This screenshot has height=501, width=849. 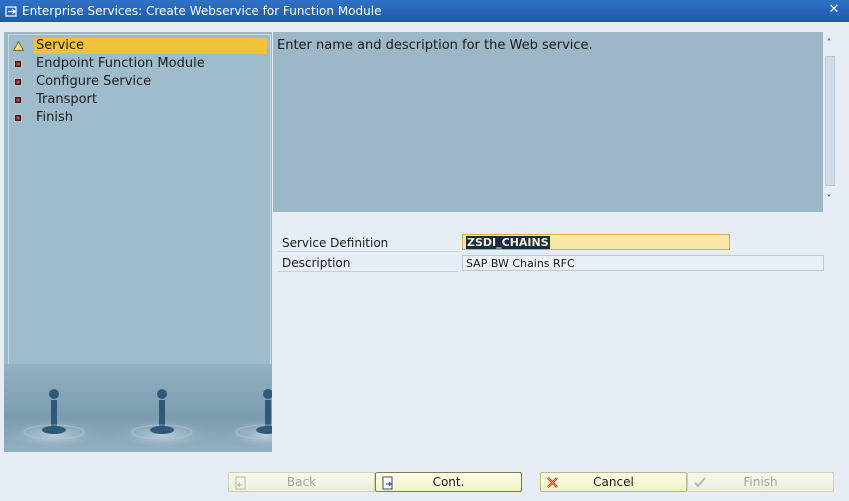 What do you see at coordinates (138, 117) in the screenshot?
I see `roadmap-step-finish: Finish` at bounding box center [138, 117].